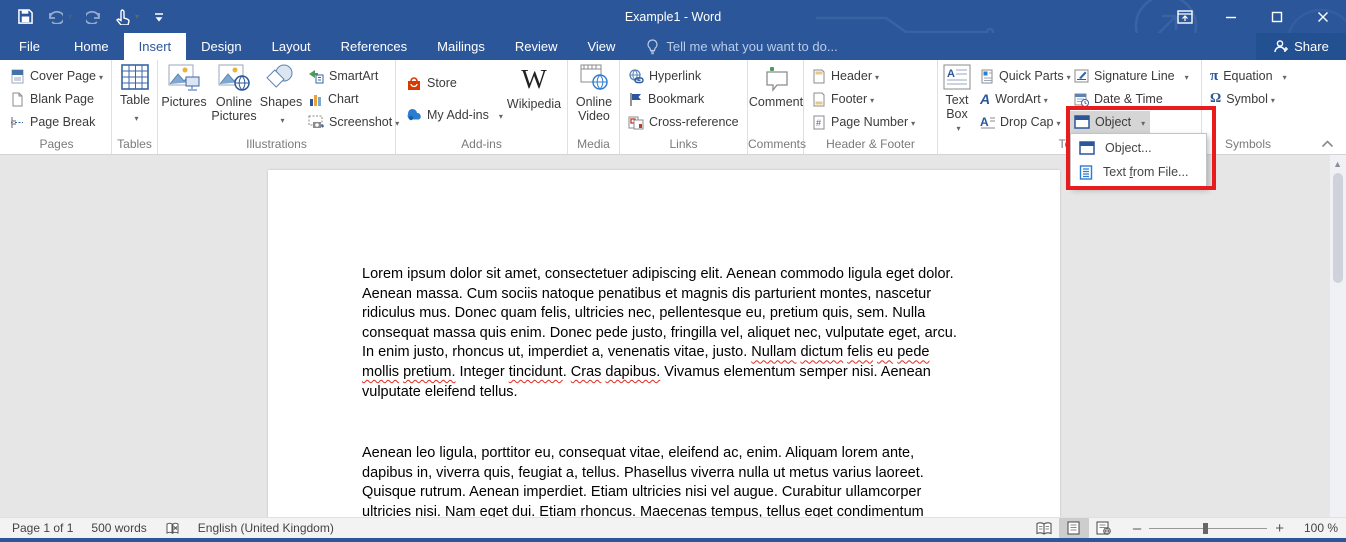 The height and width of the screenshot is (542, 1346). I want to click on comment-label: Comment, so click(776, 102).